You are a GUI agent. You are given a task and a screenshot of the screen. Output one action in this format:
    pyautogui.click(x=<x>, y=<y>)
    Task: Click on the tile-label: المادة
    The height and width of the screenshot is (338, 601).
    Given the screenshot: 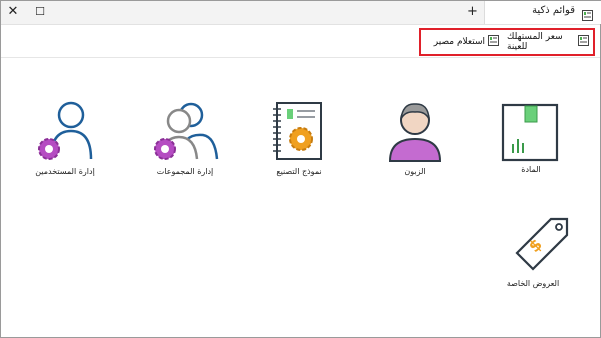 What is the action you would take?
    pyautogui.click(x=531, y=169)
    